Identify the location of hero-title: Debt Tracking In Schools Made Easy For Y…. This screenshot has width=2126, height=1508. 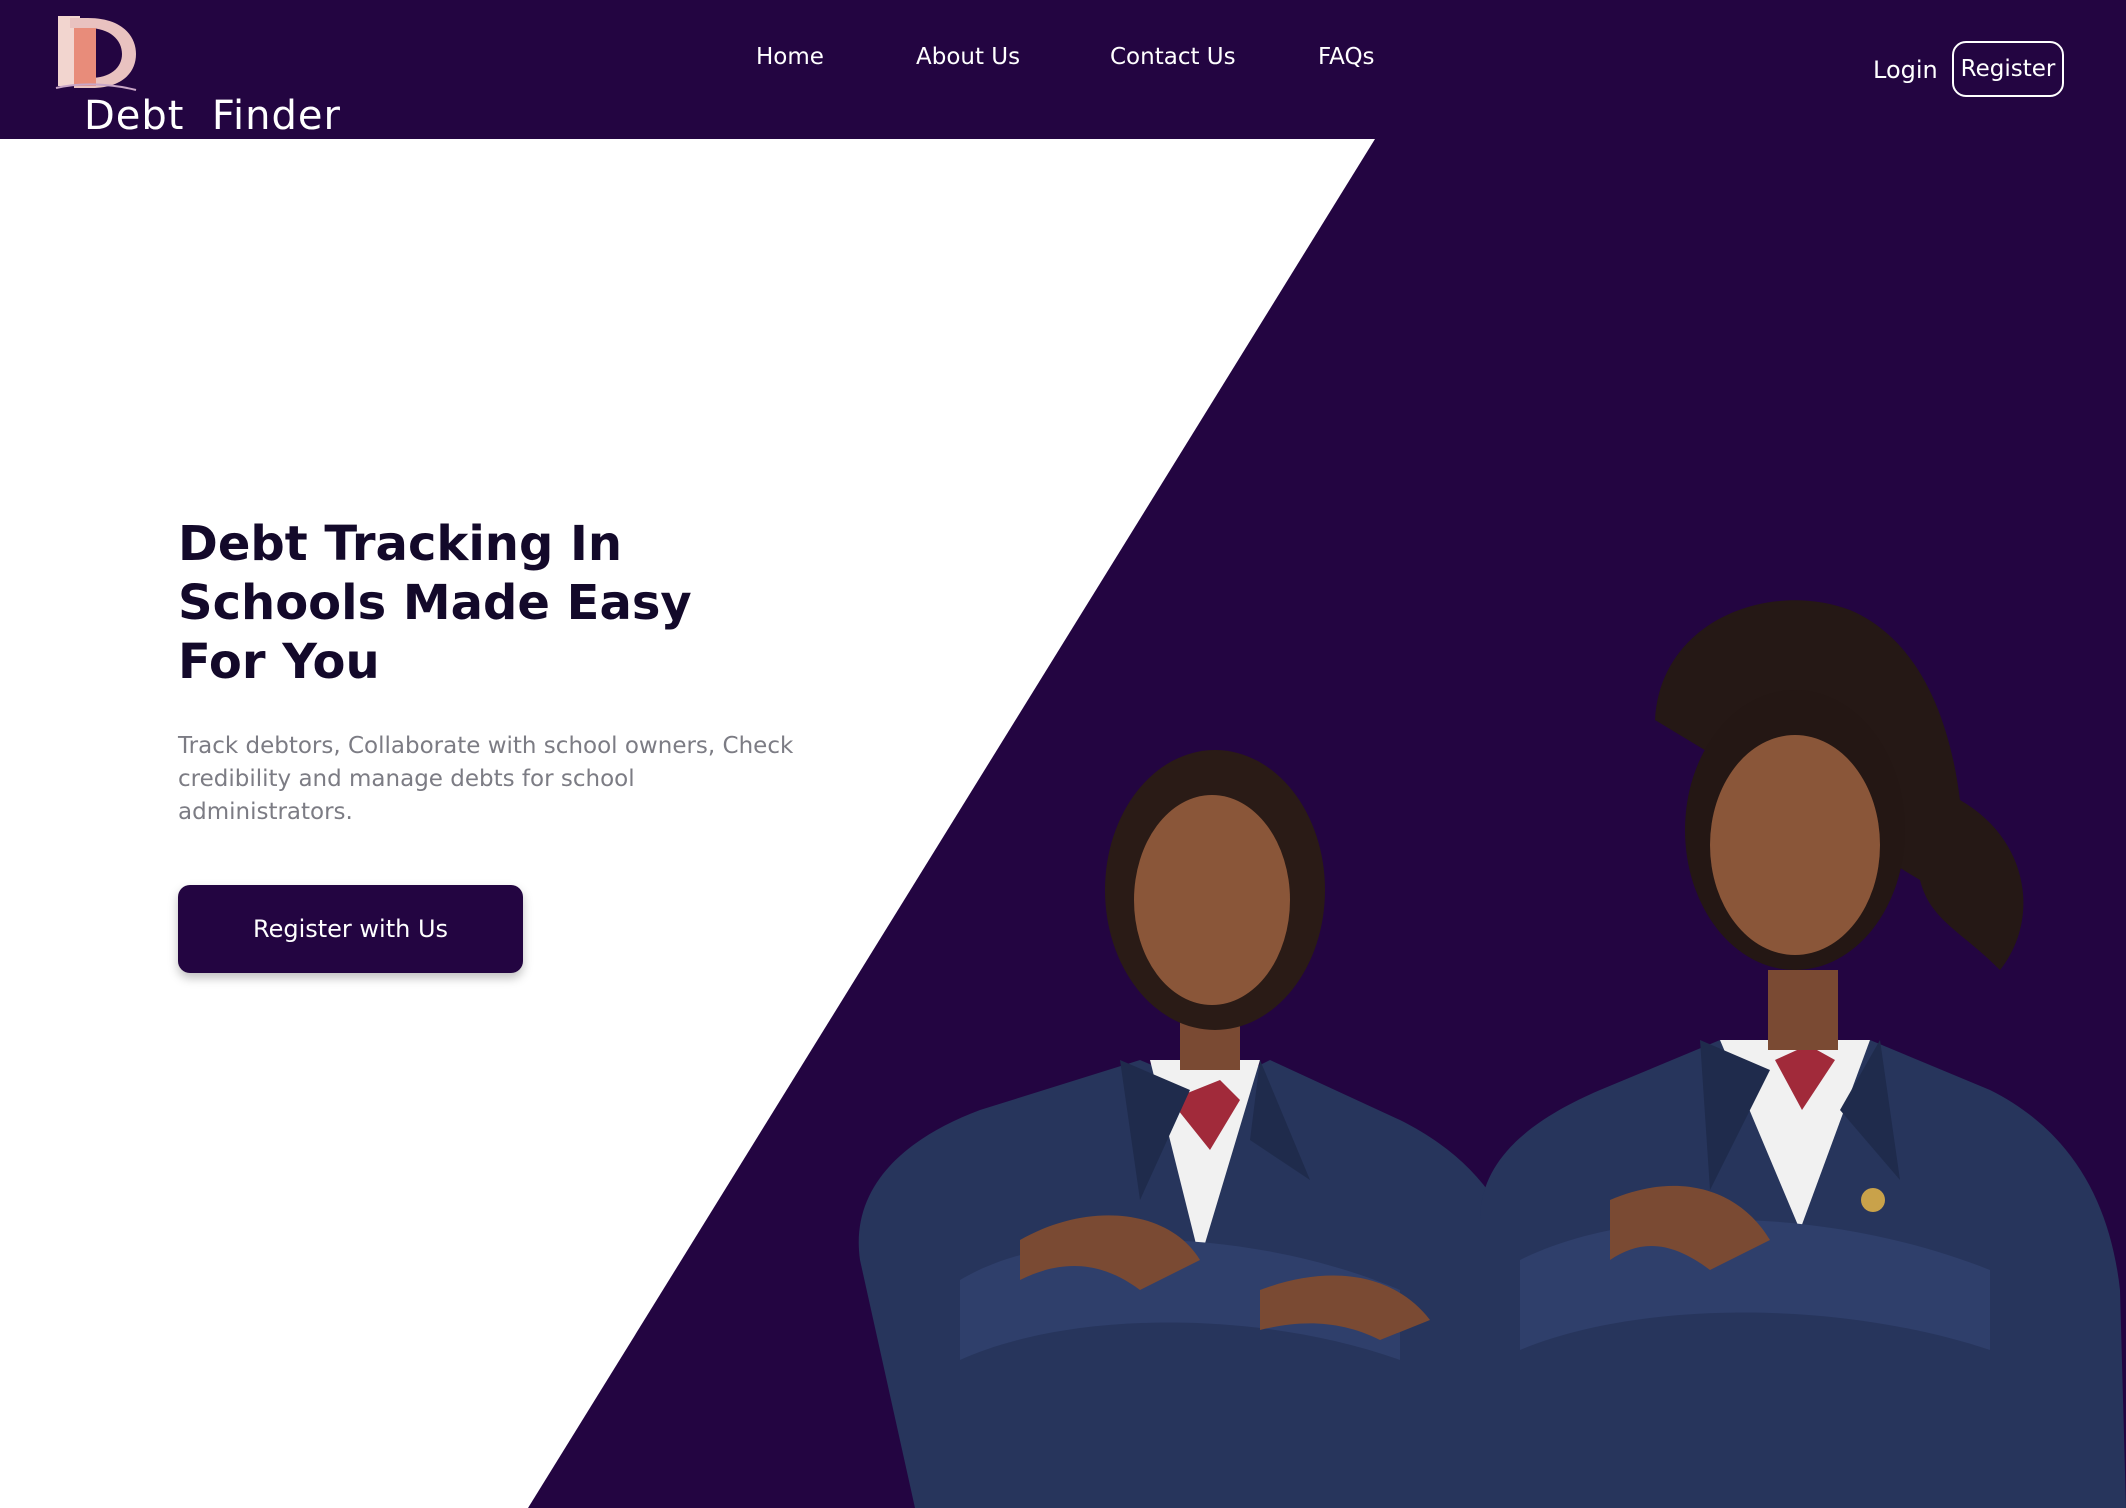
(438, 603).